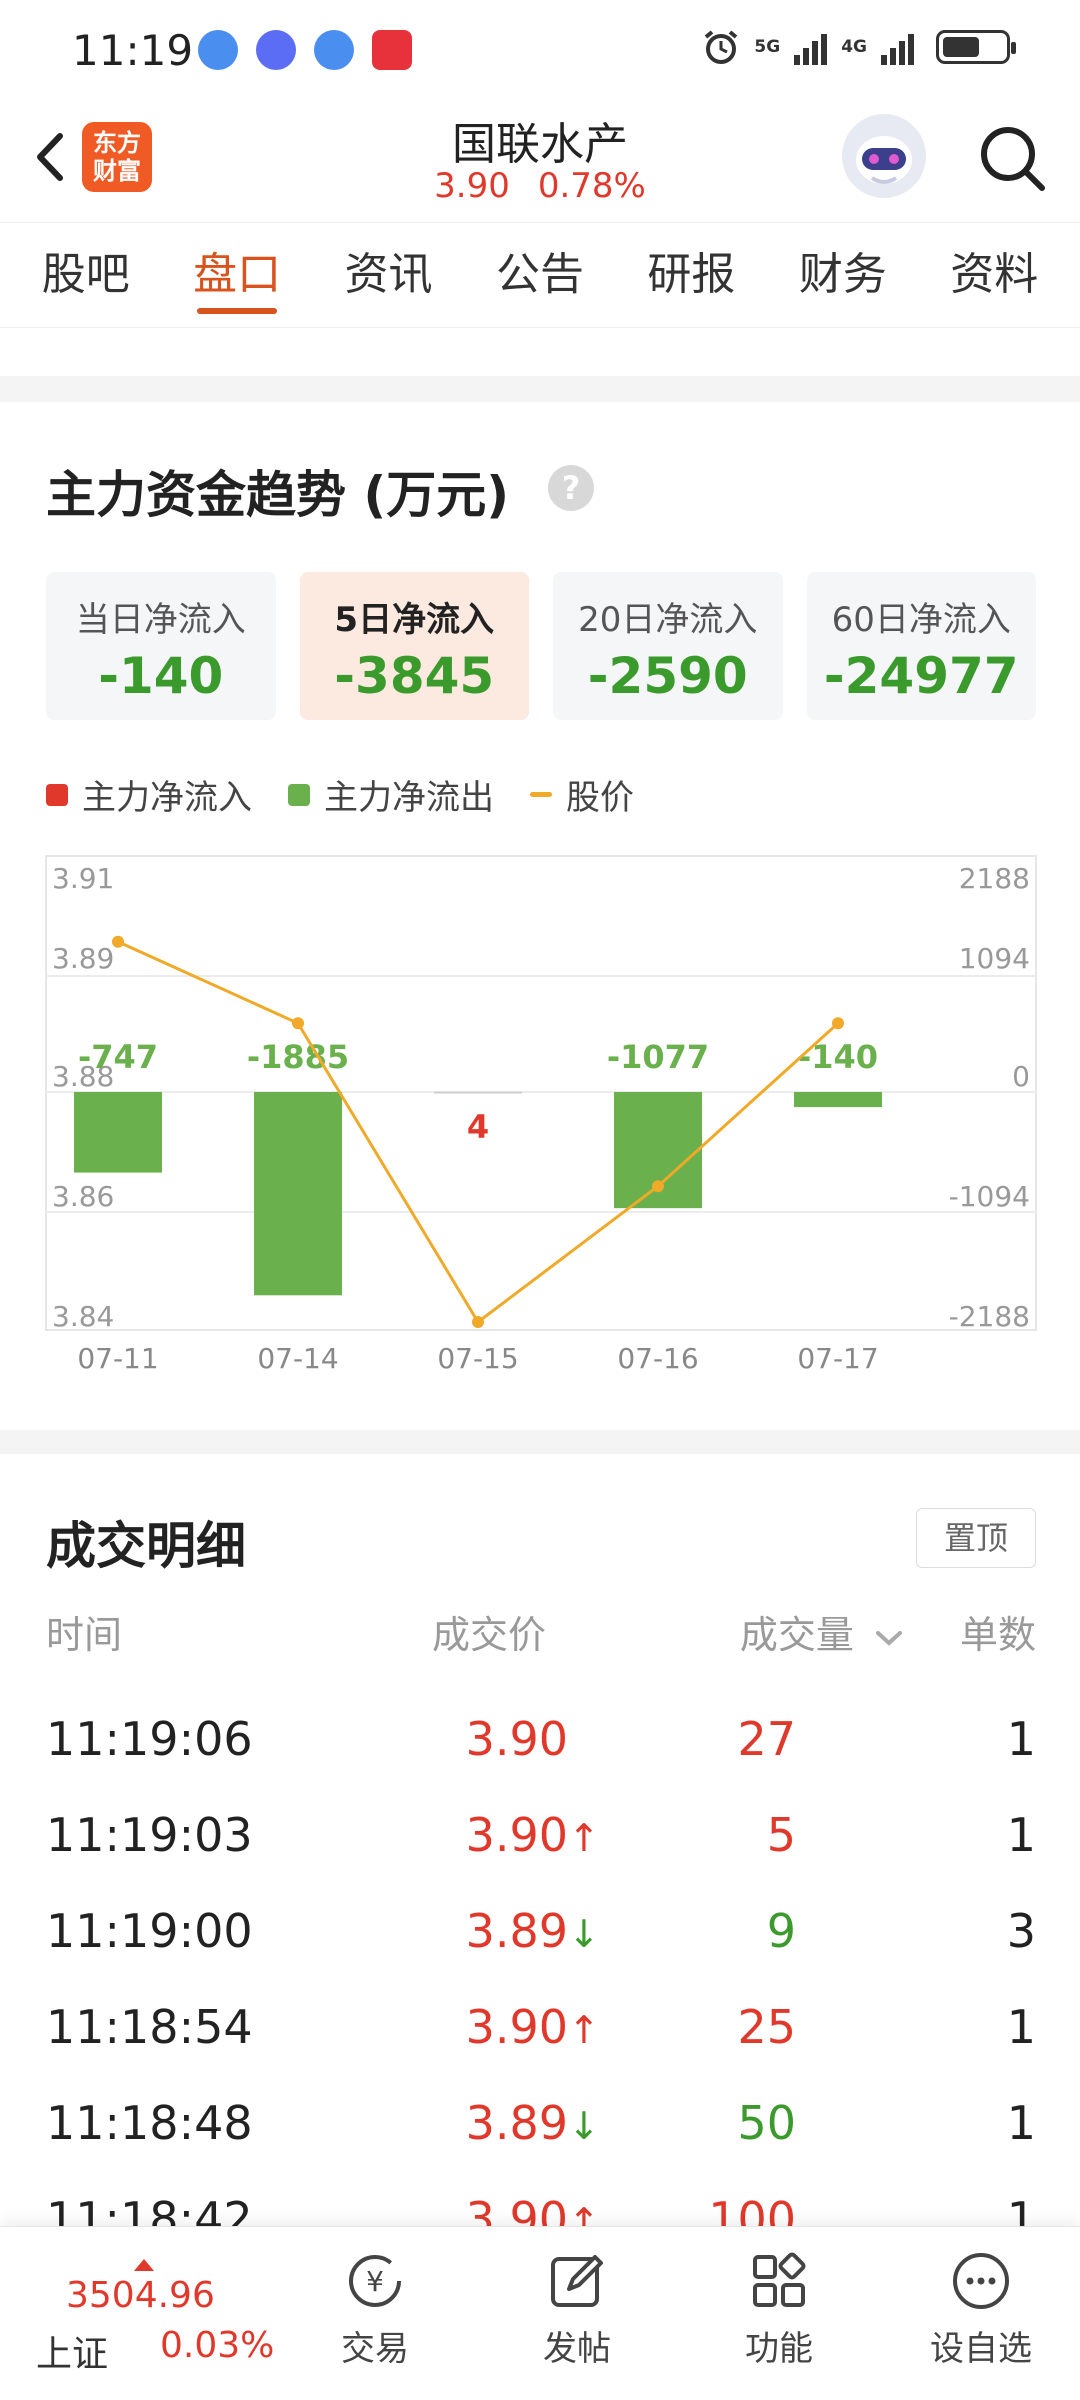 This screenshot has width=1080, height=2400. What do you see at coordinates (571, 488) in the screenshot?
I see `help-icon: ?` at bounding box center [571, 488].